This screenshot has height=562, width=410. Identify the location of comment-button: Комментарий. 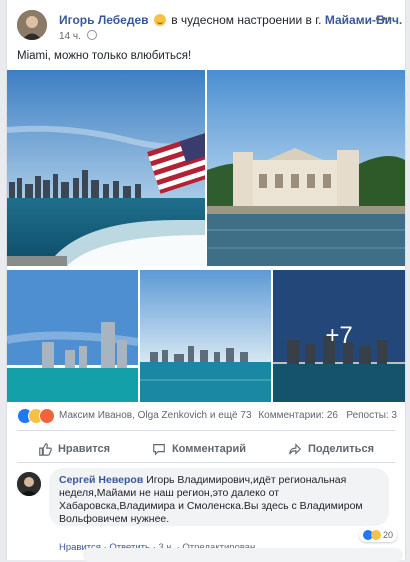
(199, 449).